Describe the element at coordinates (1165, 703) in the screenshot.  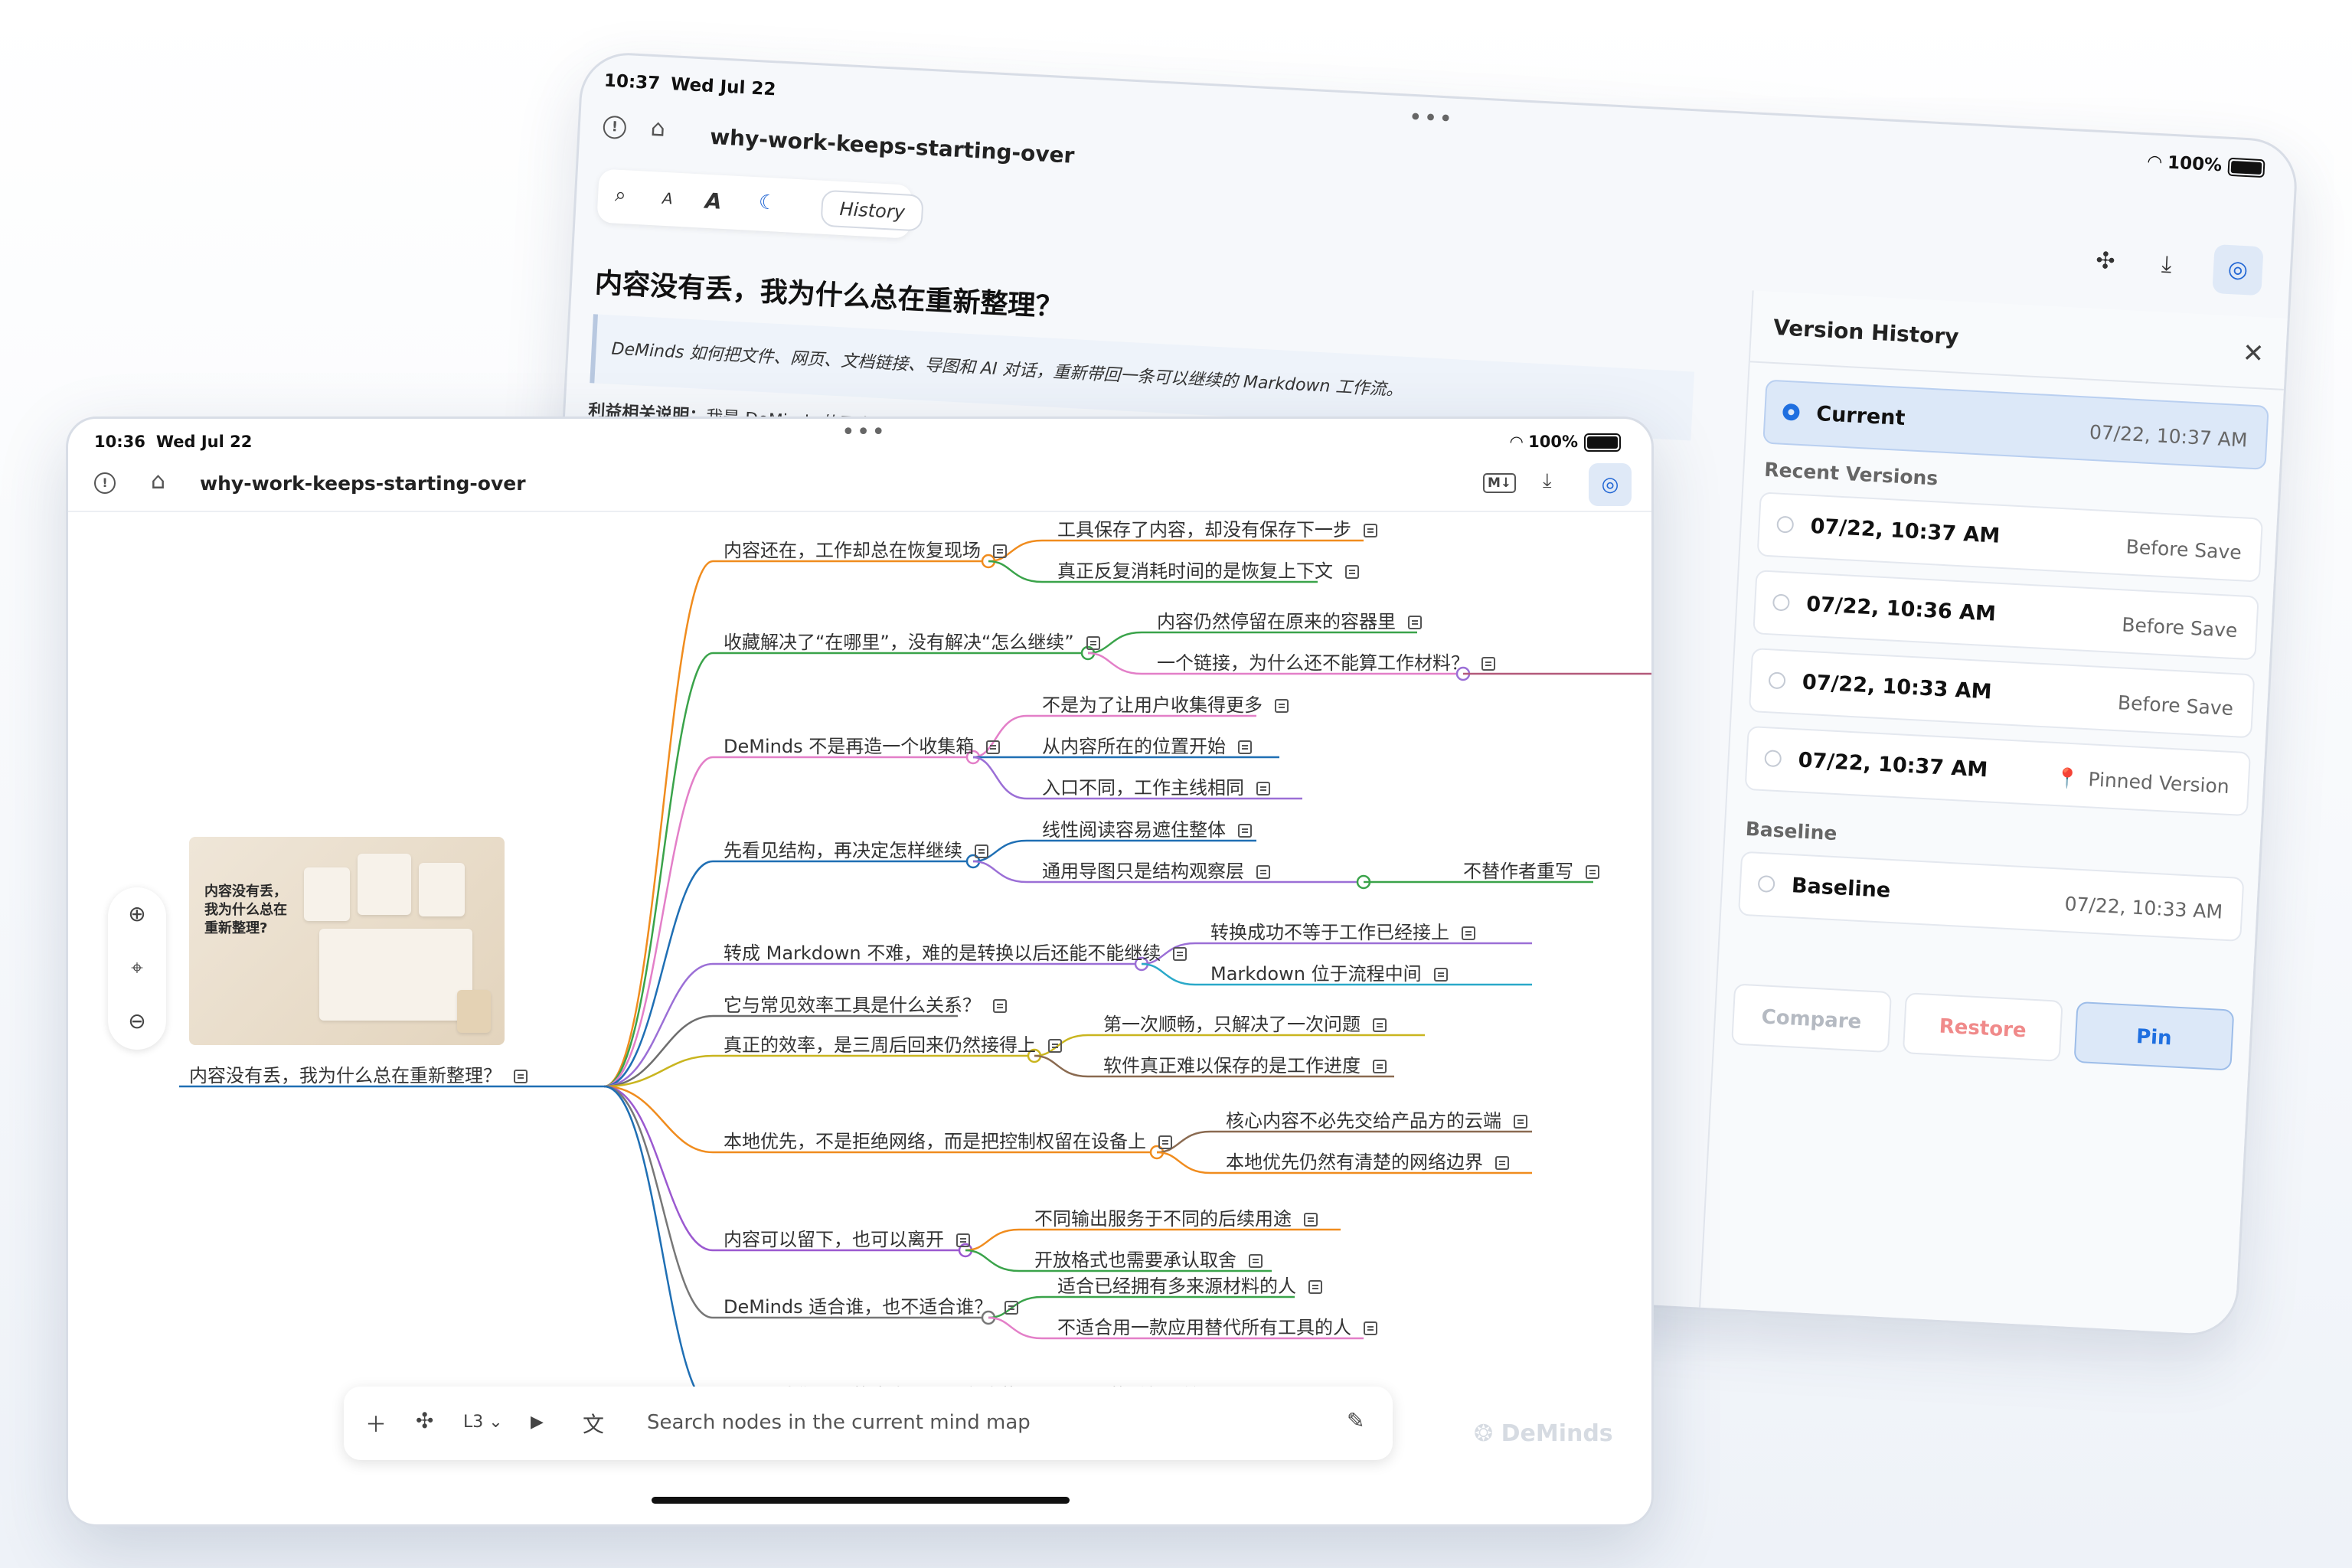
I see `child-node: 不是为了让用户收集得更多` at that location.